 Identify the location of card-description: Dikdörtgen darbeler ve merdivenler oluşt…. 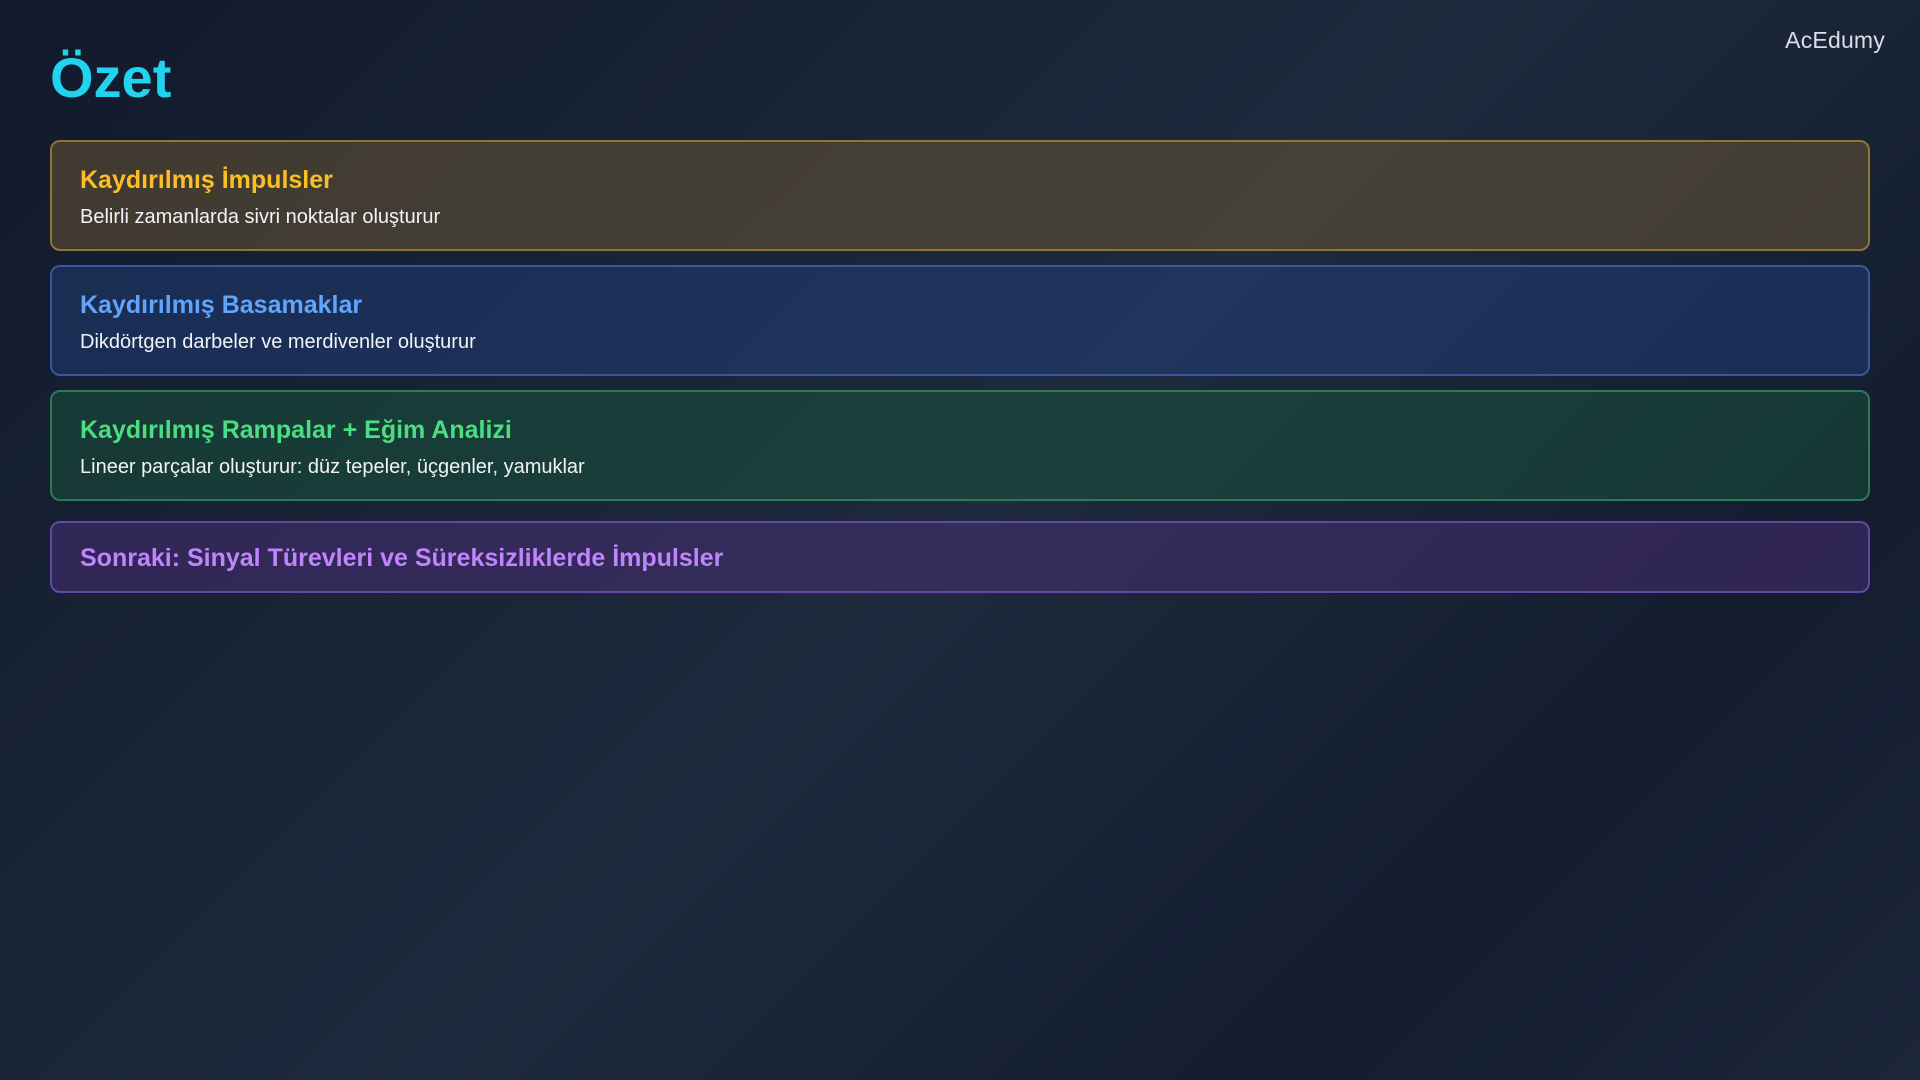
(278, 342).